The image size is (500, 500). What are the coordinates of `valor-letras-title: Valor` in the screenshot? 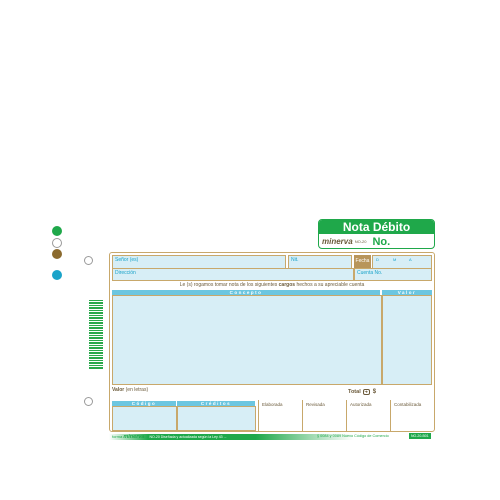 It's located at (118, 390).